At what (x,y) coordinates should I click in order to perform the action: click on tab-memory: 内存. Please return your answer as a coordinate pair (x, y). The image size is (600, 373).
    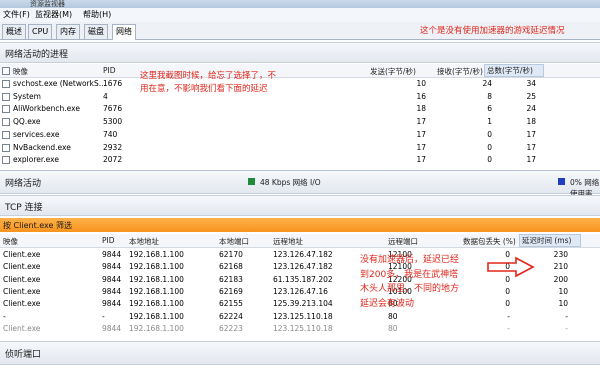
    Looking at the image, I should click on (68, 31).